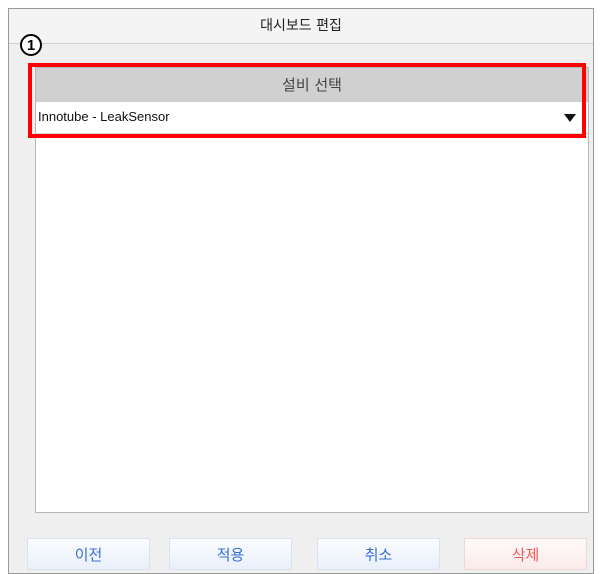 This screenshot has height=574, width=604. What do you see at coordinates (31, 45) in the screenshot?
I see `callout-number-badge: 1` at bounding box center [31, 45].